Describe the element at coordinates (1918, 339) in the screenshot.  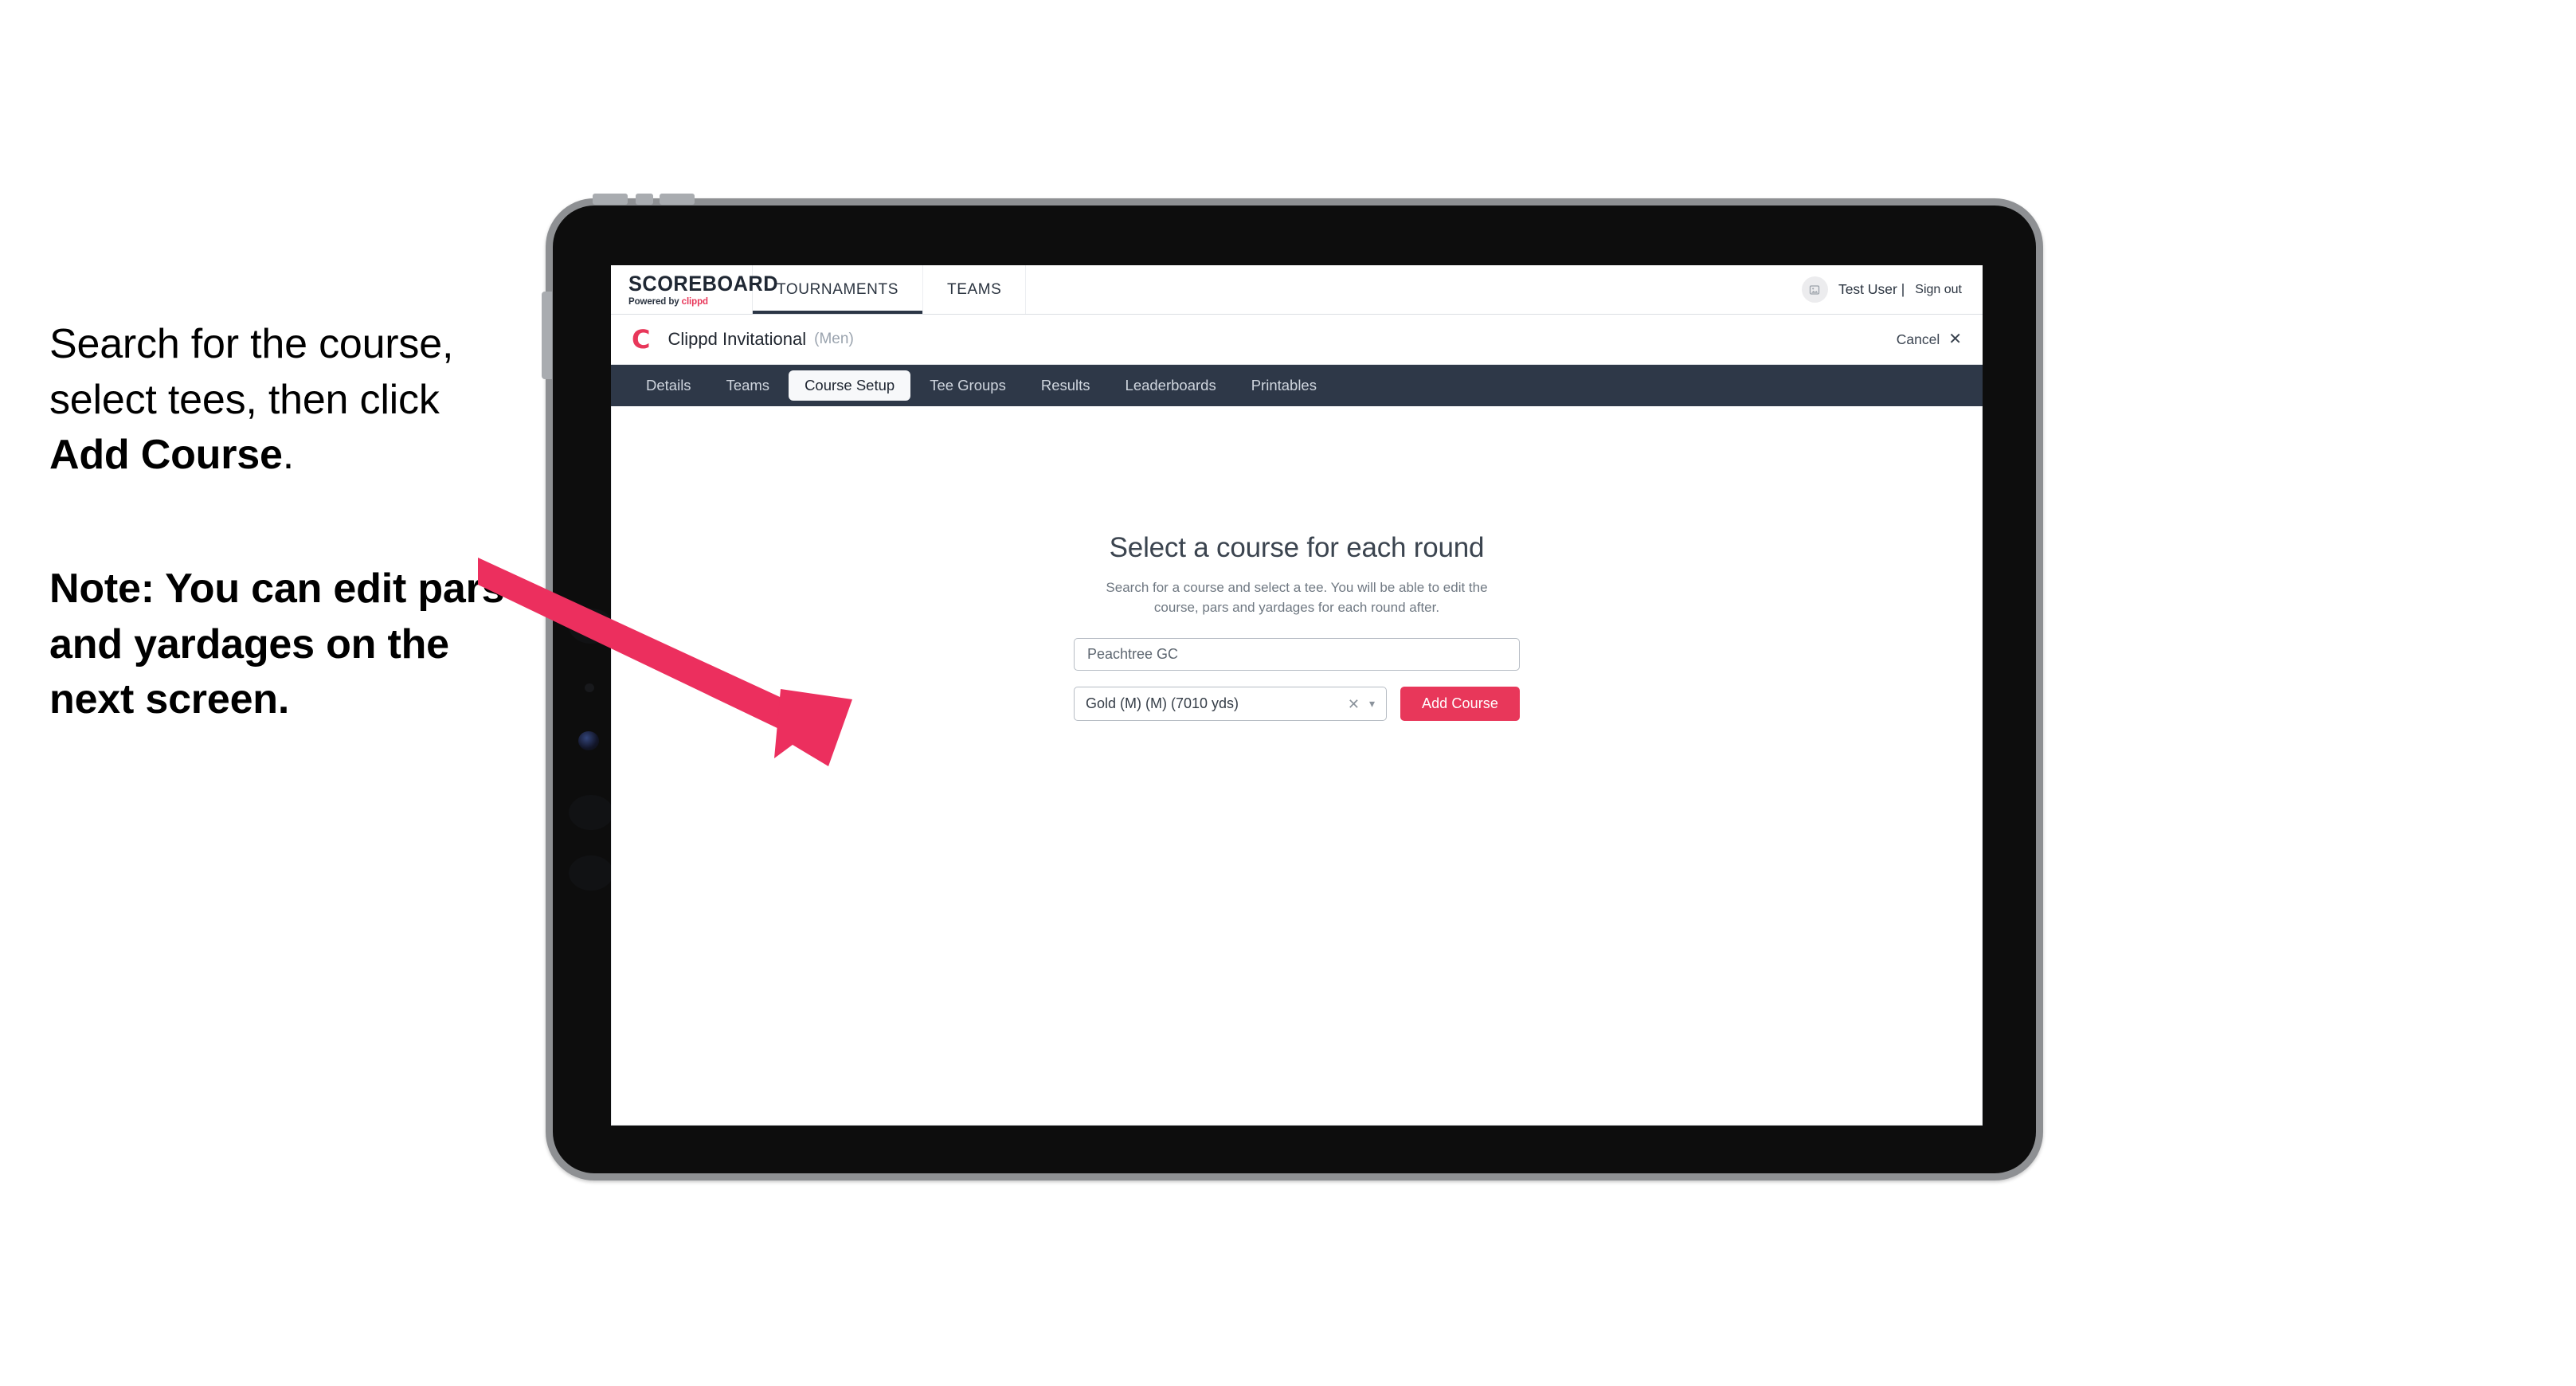
I see `cancel-label: Cancel` at that location.